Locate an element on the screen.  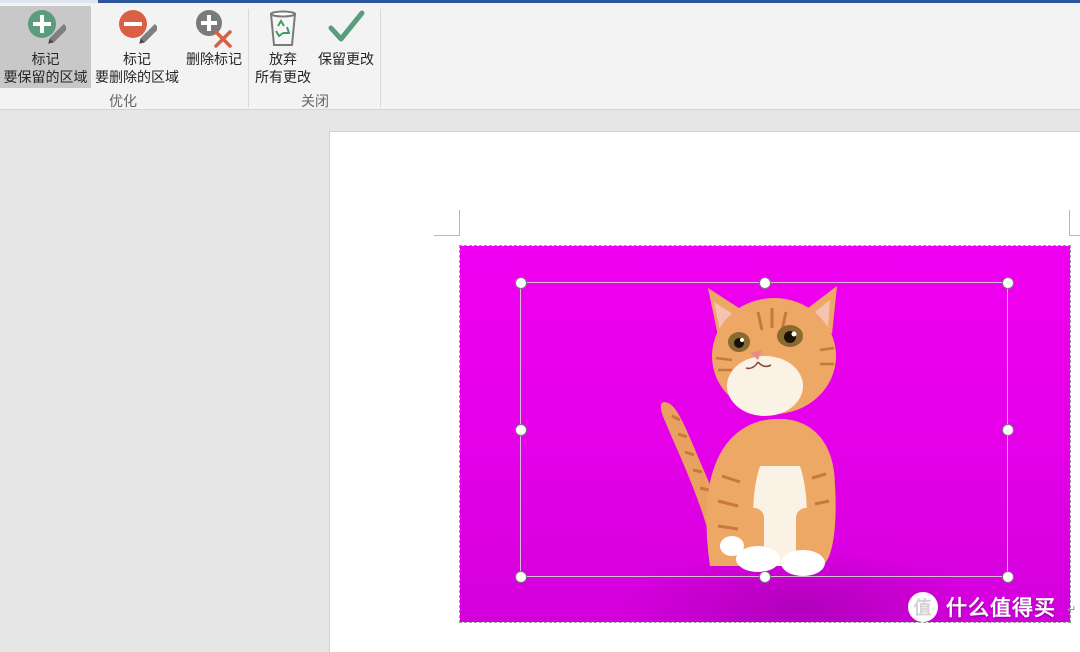
mark-remove-icon is located at coordinates (137, 28).